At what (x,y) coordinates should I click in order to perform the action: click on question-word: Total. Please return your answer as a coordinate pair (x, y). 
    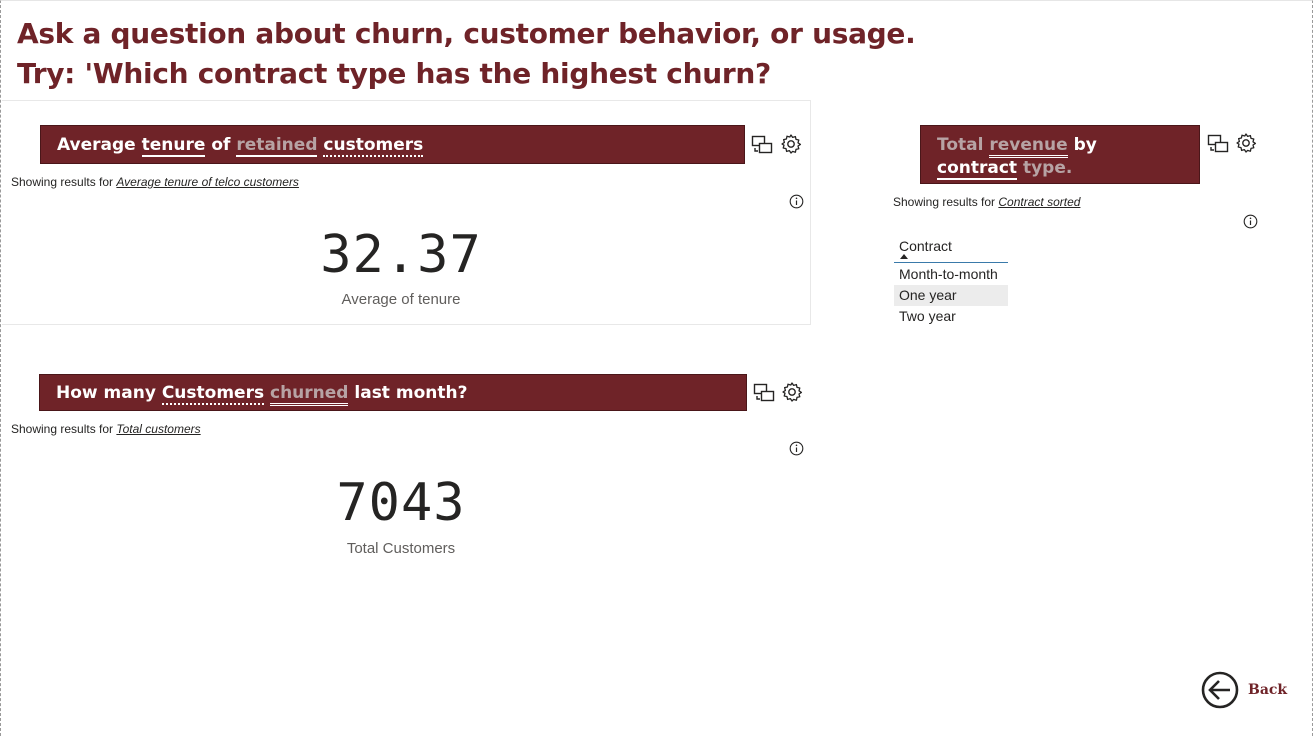
    Looking at the image, I should click on (960, 145).